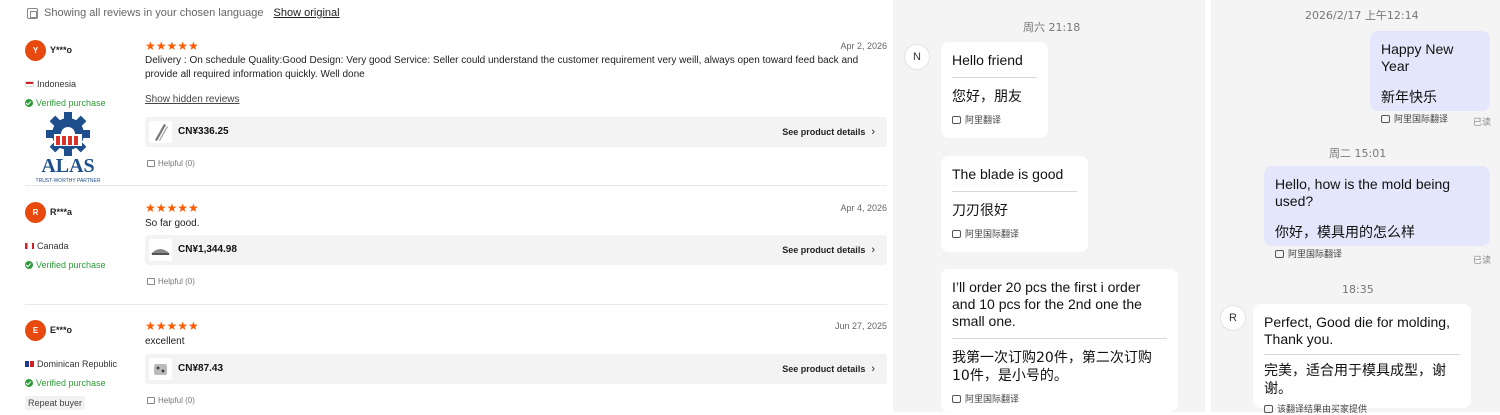 This screenshot has height=415, width=1500. What do you see at coordinates (1052, 27) in the screenshot?
I see `chat-timestamp: 周六 21:18` at bounding box center [1052, 27].